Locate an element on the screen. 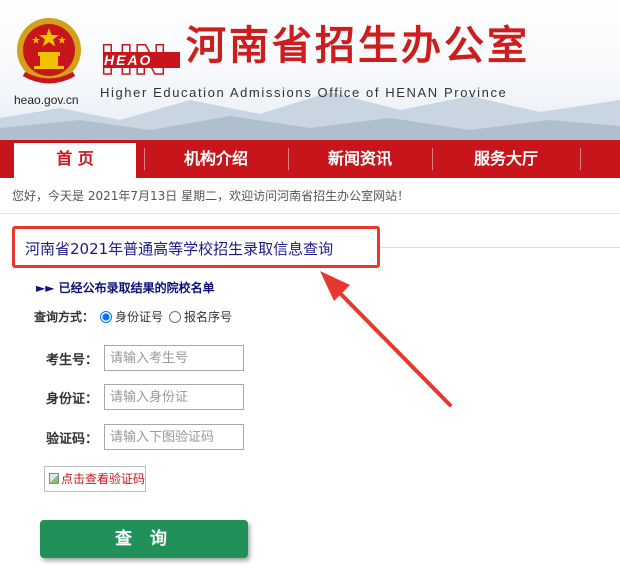  national-emblem-icon is located at coordinates (49, 51).